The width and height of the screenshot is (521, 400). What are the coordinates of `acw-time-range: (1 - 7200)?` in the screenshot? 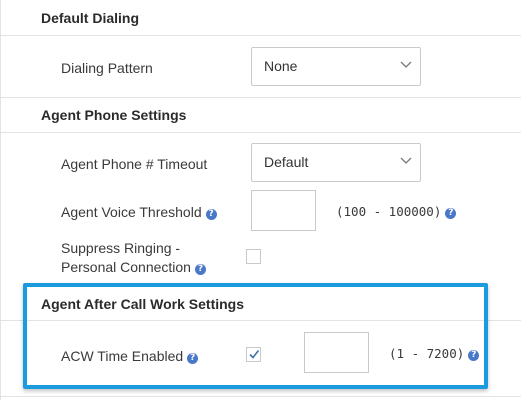 It's located at (434, 353).